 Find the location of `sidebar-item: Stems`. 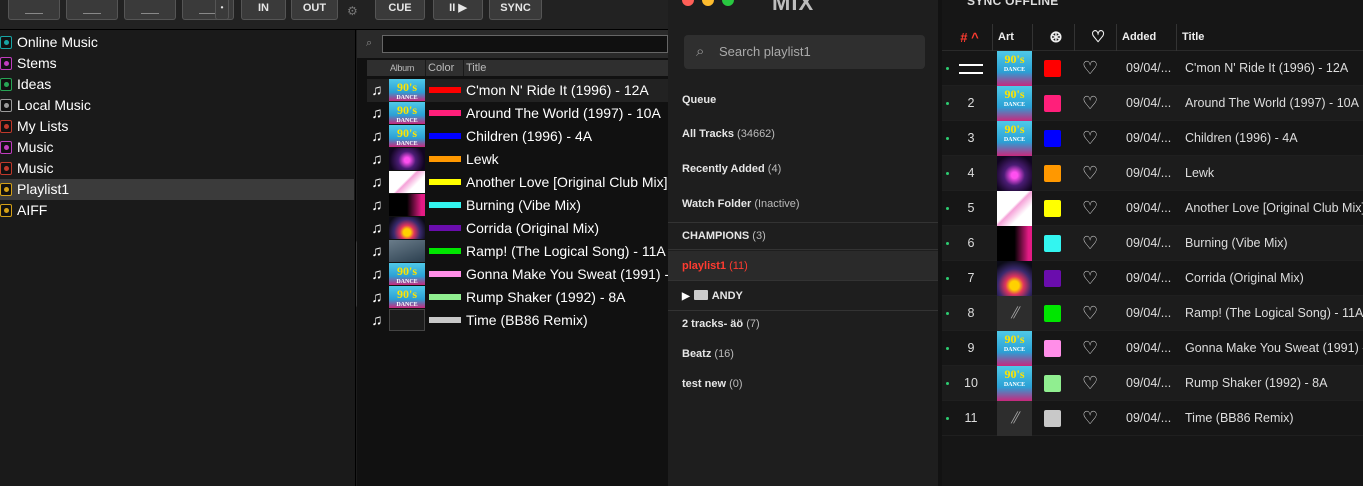

sidebar-item: Stems is located at coordinates (177, 63).